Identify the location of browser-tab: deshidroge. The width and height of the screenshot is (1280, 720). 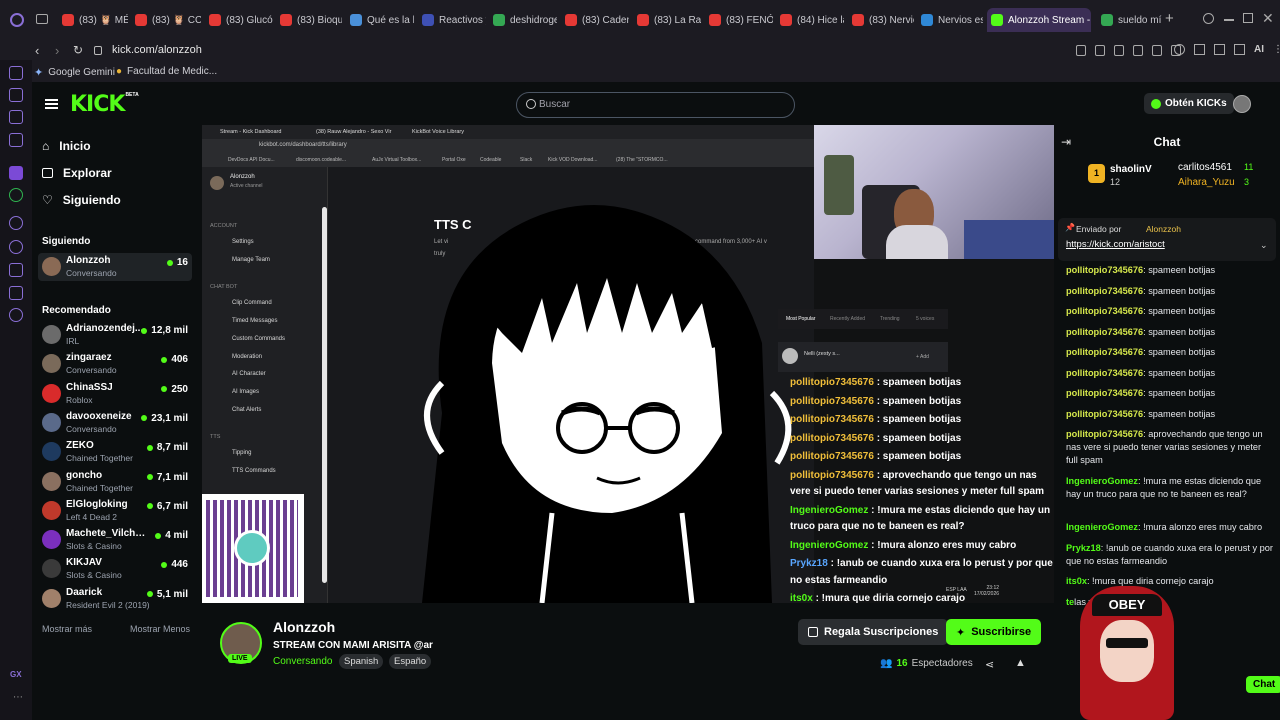
(523, 20).